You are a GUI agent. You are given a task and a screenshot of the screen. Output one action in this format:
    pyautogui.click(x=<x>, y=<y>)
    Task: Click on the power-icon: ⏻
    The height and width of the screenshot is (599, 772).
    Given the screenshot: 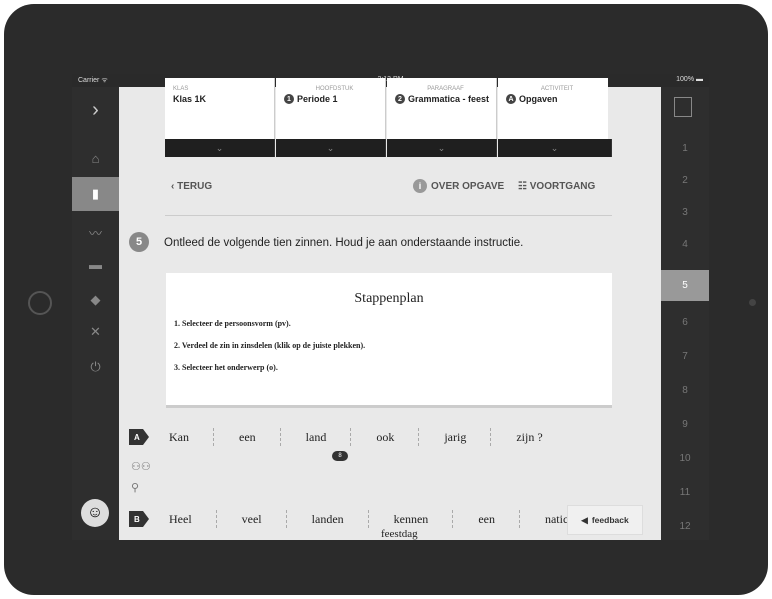 What is the action you would take?
    pyautogui.click(x=95, y=366)
    